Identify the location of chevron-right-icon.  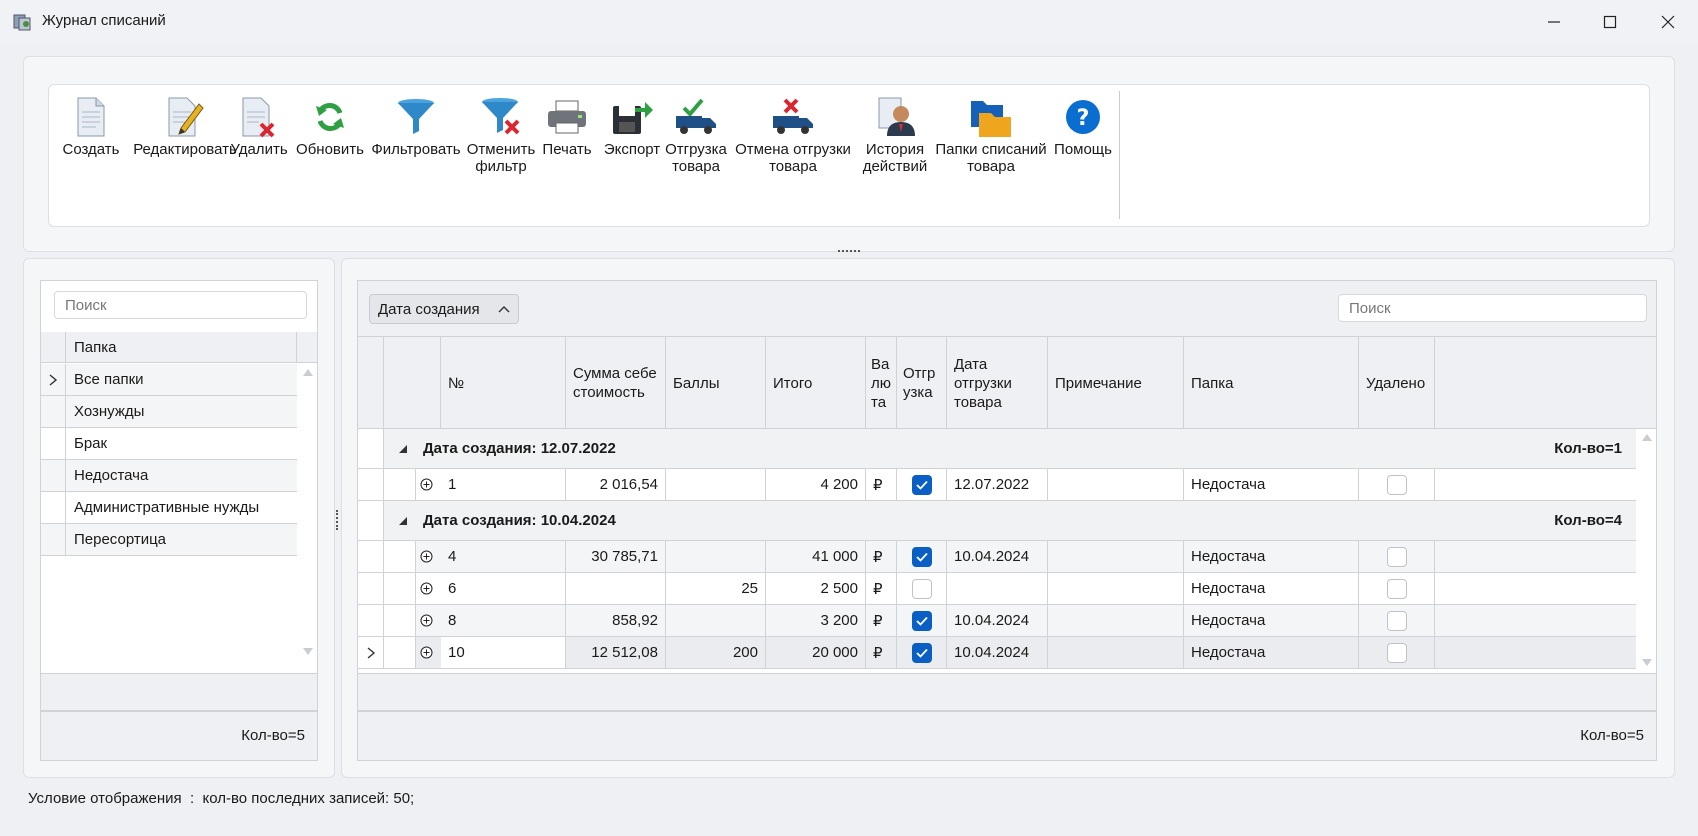
(371, 652).